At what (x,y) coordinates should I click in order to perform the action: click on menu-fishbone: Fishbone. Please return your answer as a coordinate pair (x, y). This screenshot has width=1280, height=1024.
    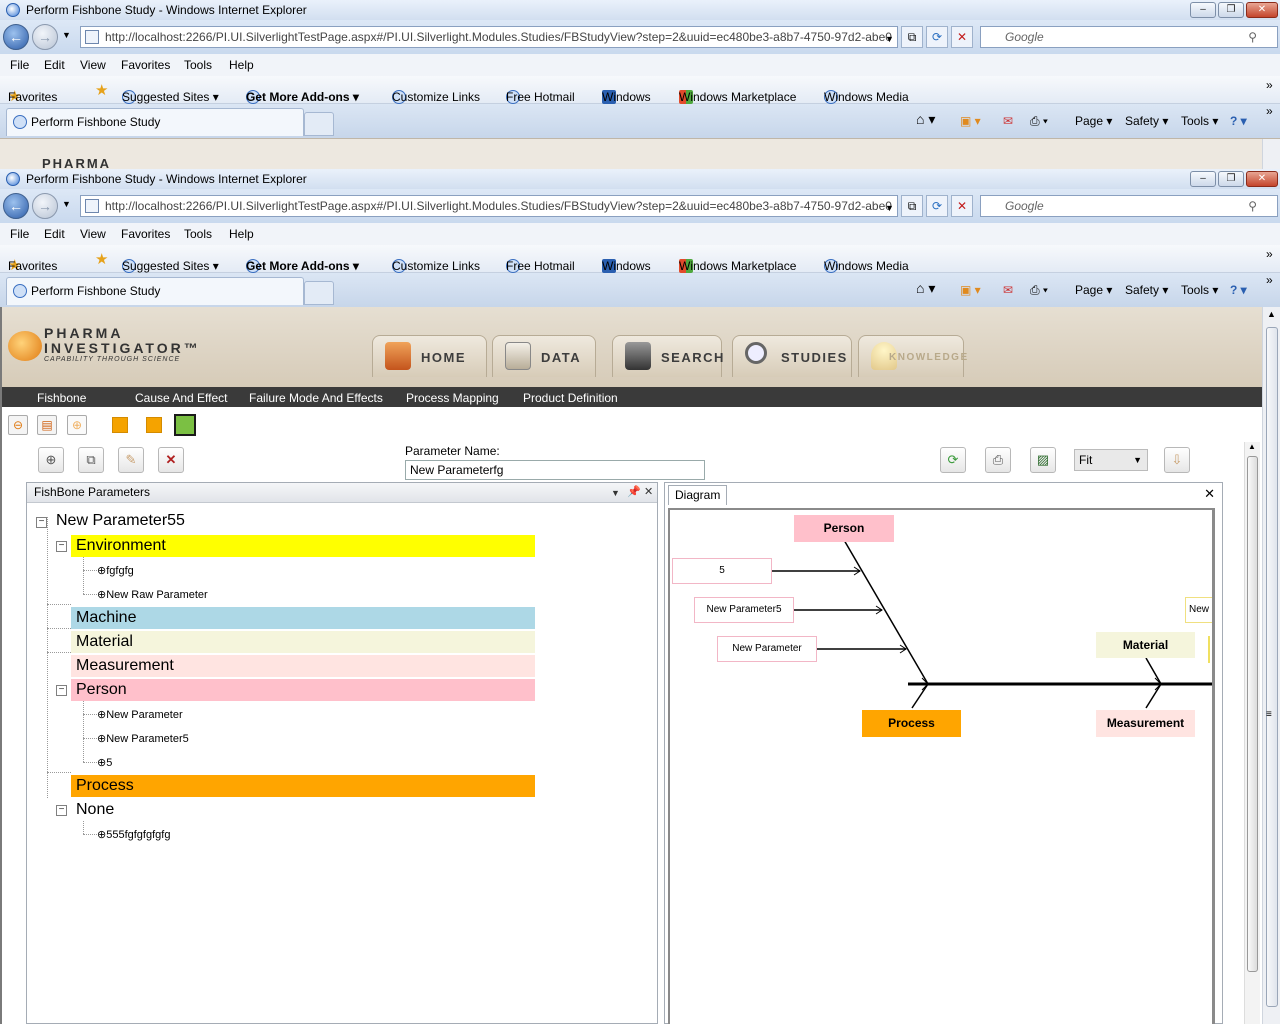
    Looking at the image, I should click on (61, 398).